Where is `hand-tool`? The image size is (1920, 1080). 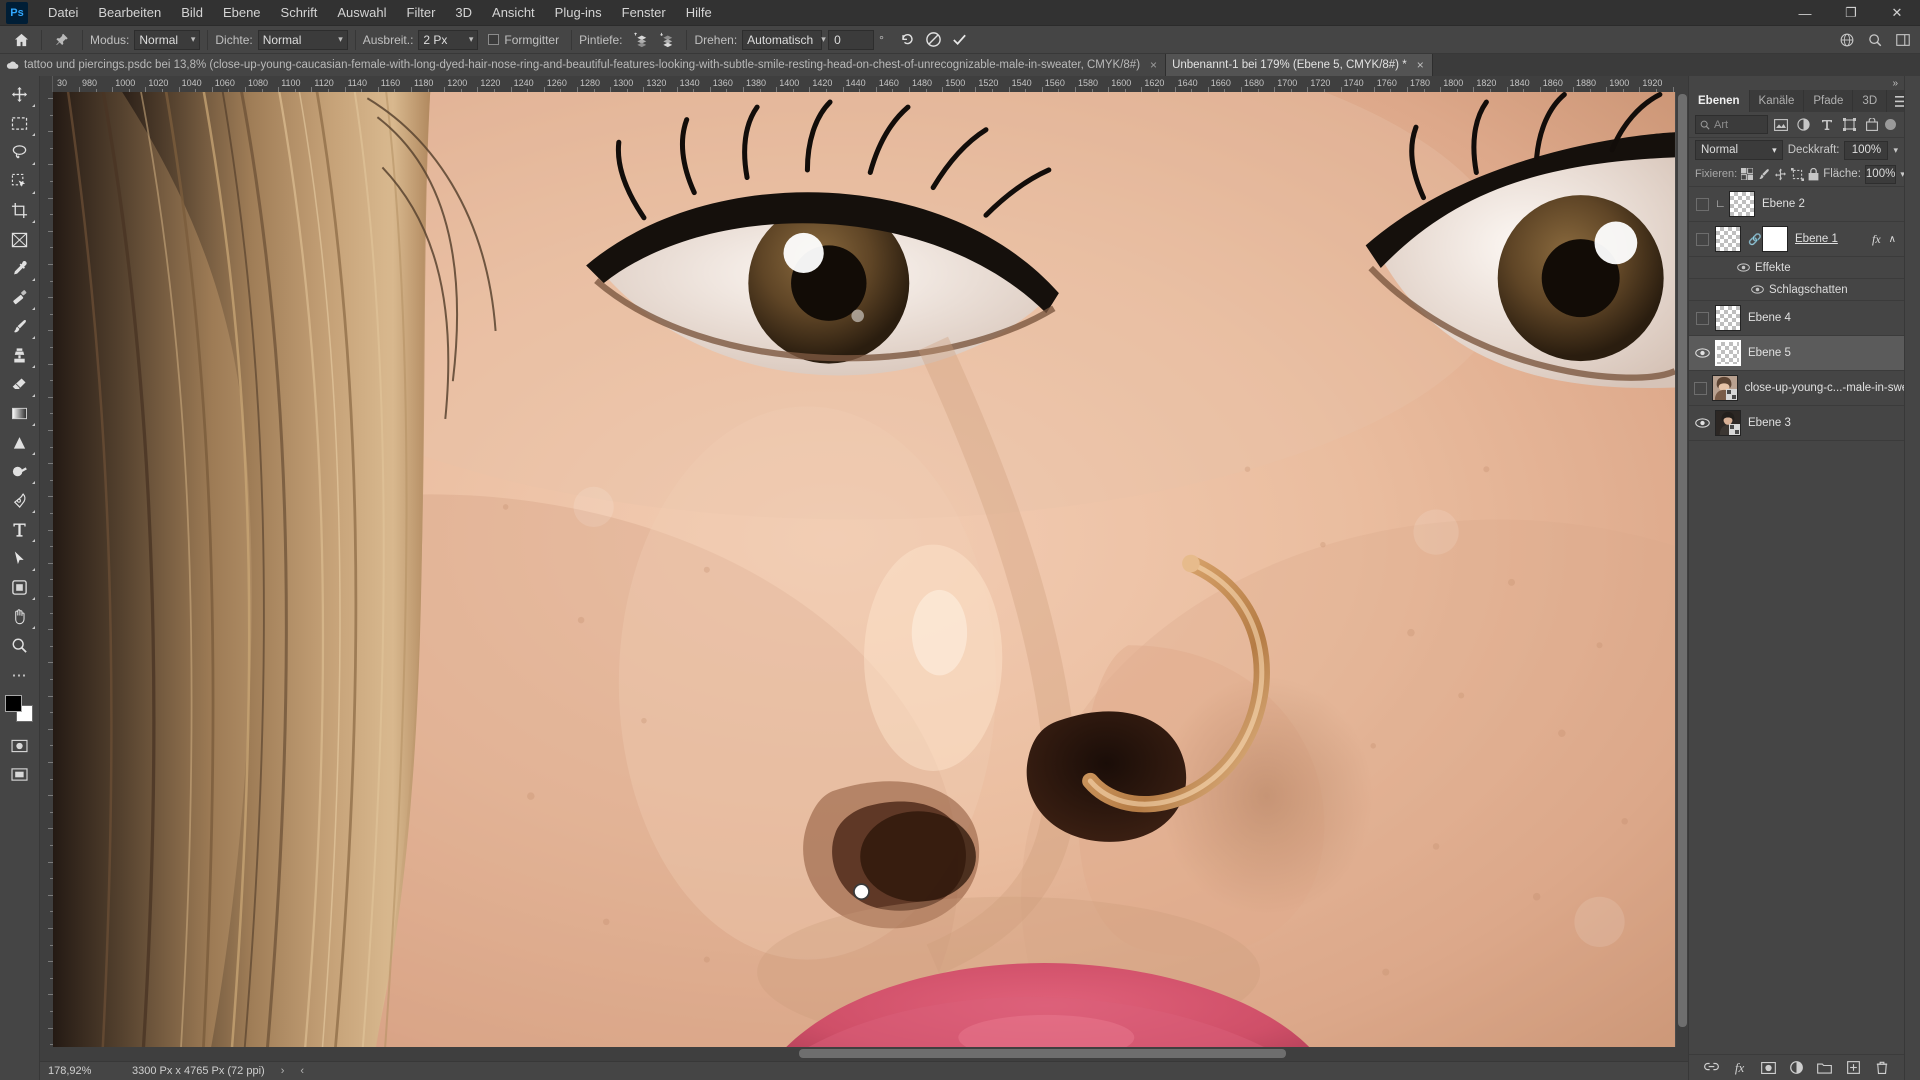
hand-tool is located at coordinates (20, 616).